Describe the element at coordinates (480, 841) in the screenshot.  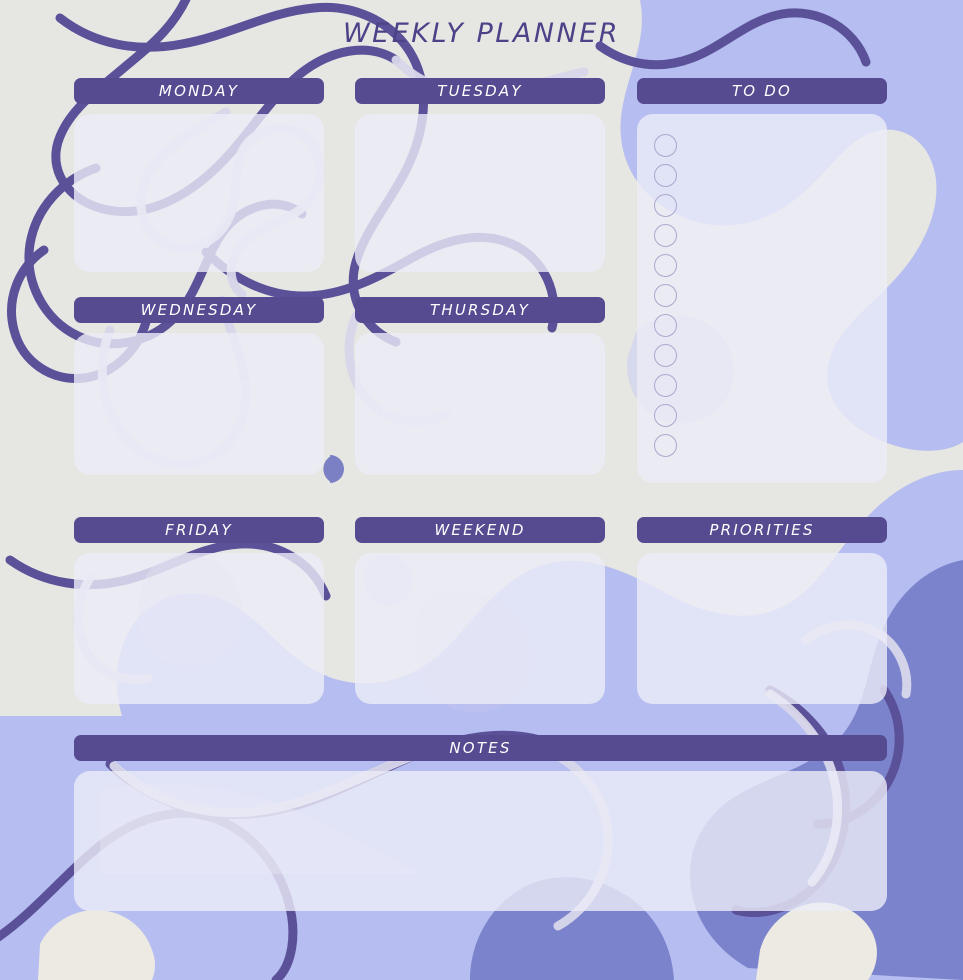
I see `writing-area-notes` at that location.